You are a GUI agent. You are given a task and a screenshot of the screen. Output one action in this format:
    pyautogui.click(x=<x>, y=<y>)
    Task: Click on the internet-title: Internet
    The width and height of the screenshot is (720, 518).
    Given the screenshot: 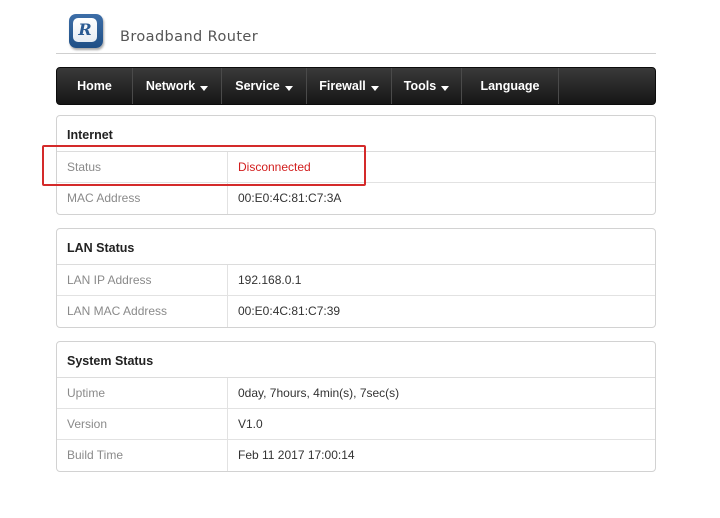 What is the action you would take?
    pyautogui.click(x=356, y=134)
    